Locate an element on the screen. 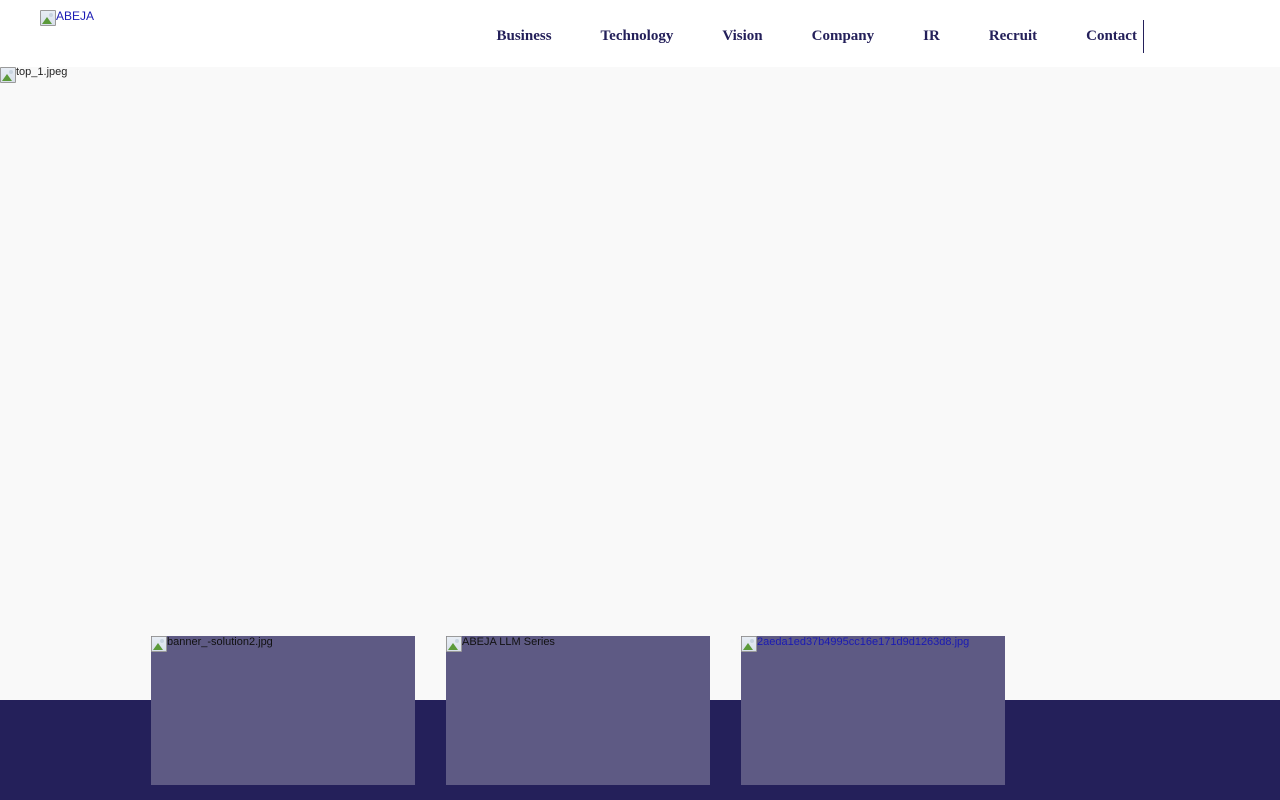  nav-company: Company is located at coordinates (843, 36).